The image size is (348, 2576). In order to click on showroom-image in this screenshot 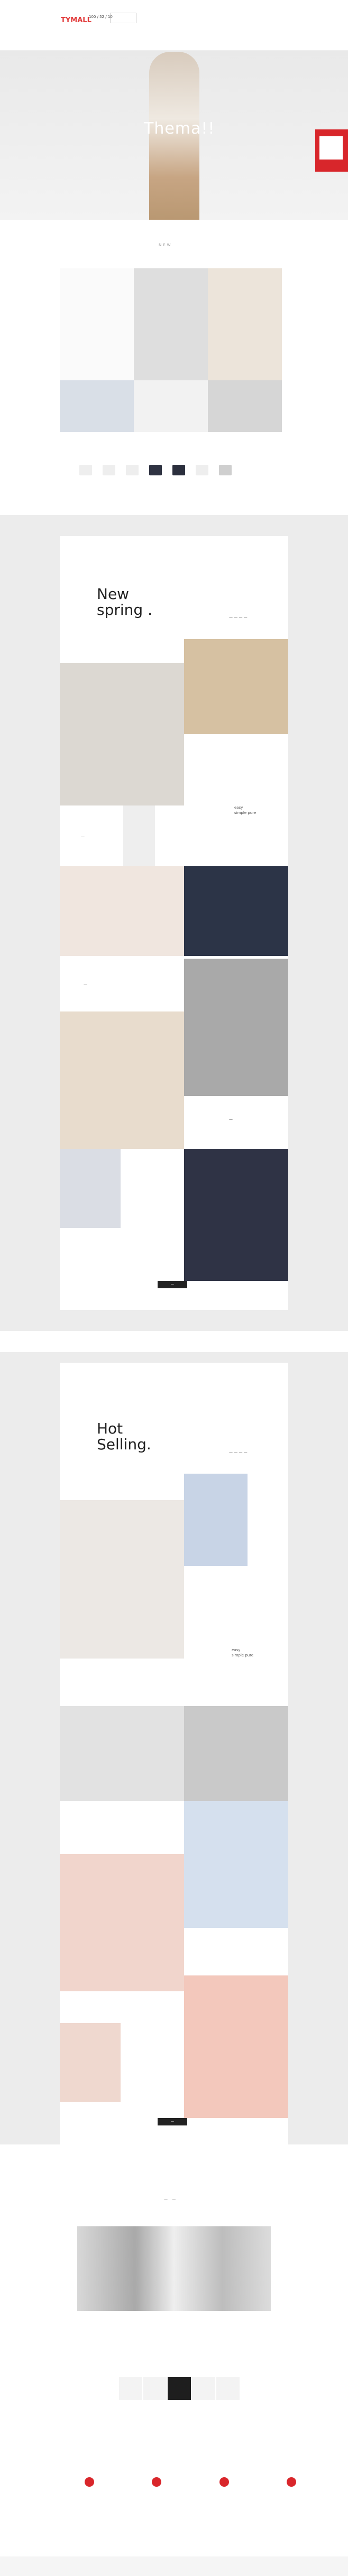, I will do `click(174, 2268)`.